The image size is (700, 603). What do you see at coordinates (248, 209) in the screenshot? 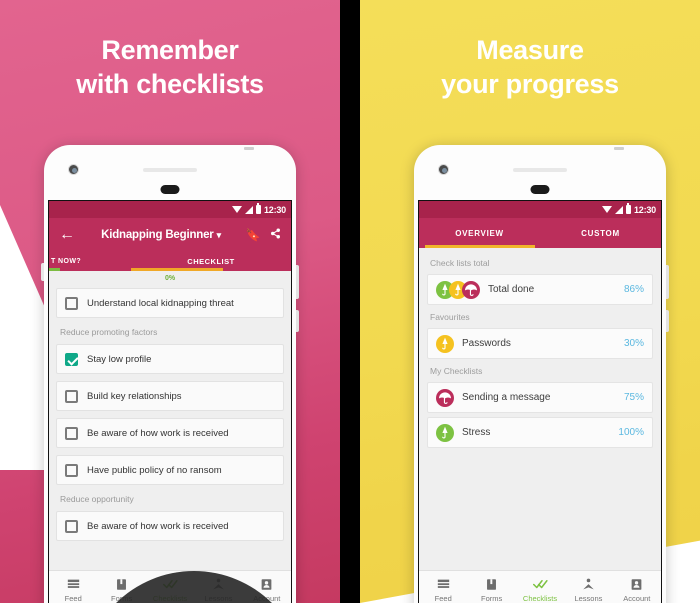
I see `signal-icon` at bounding box center [248, 209].